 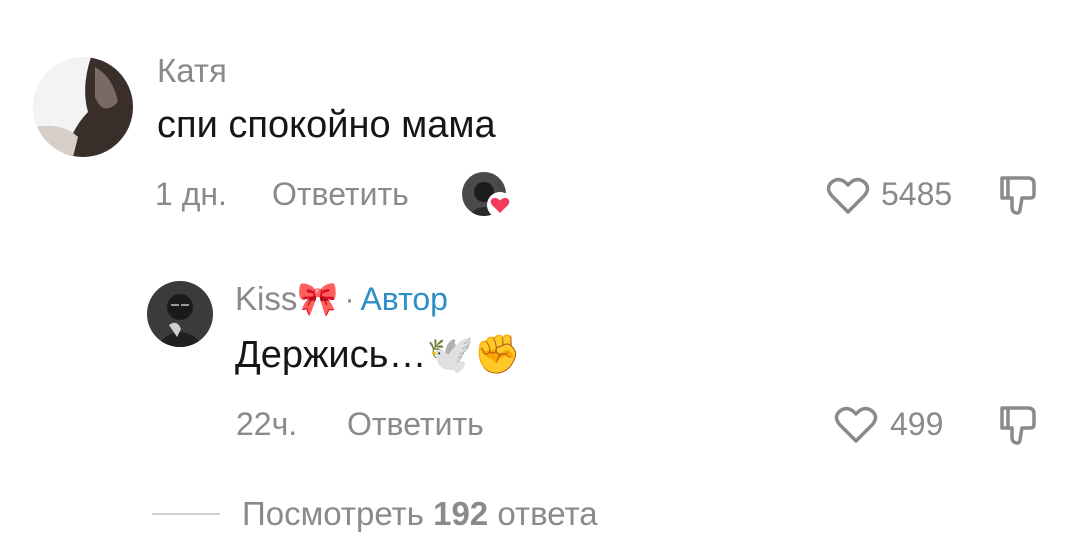 What do you see at coordinates (83, 107) in the screenshot?
I see `commenter-avatar` at bounding box center [83, 107].